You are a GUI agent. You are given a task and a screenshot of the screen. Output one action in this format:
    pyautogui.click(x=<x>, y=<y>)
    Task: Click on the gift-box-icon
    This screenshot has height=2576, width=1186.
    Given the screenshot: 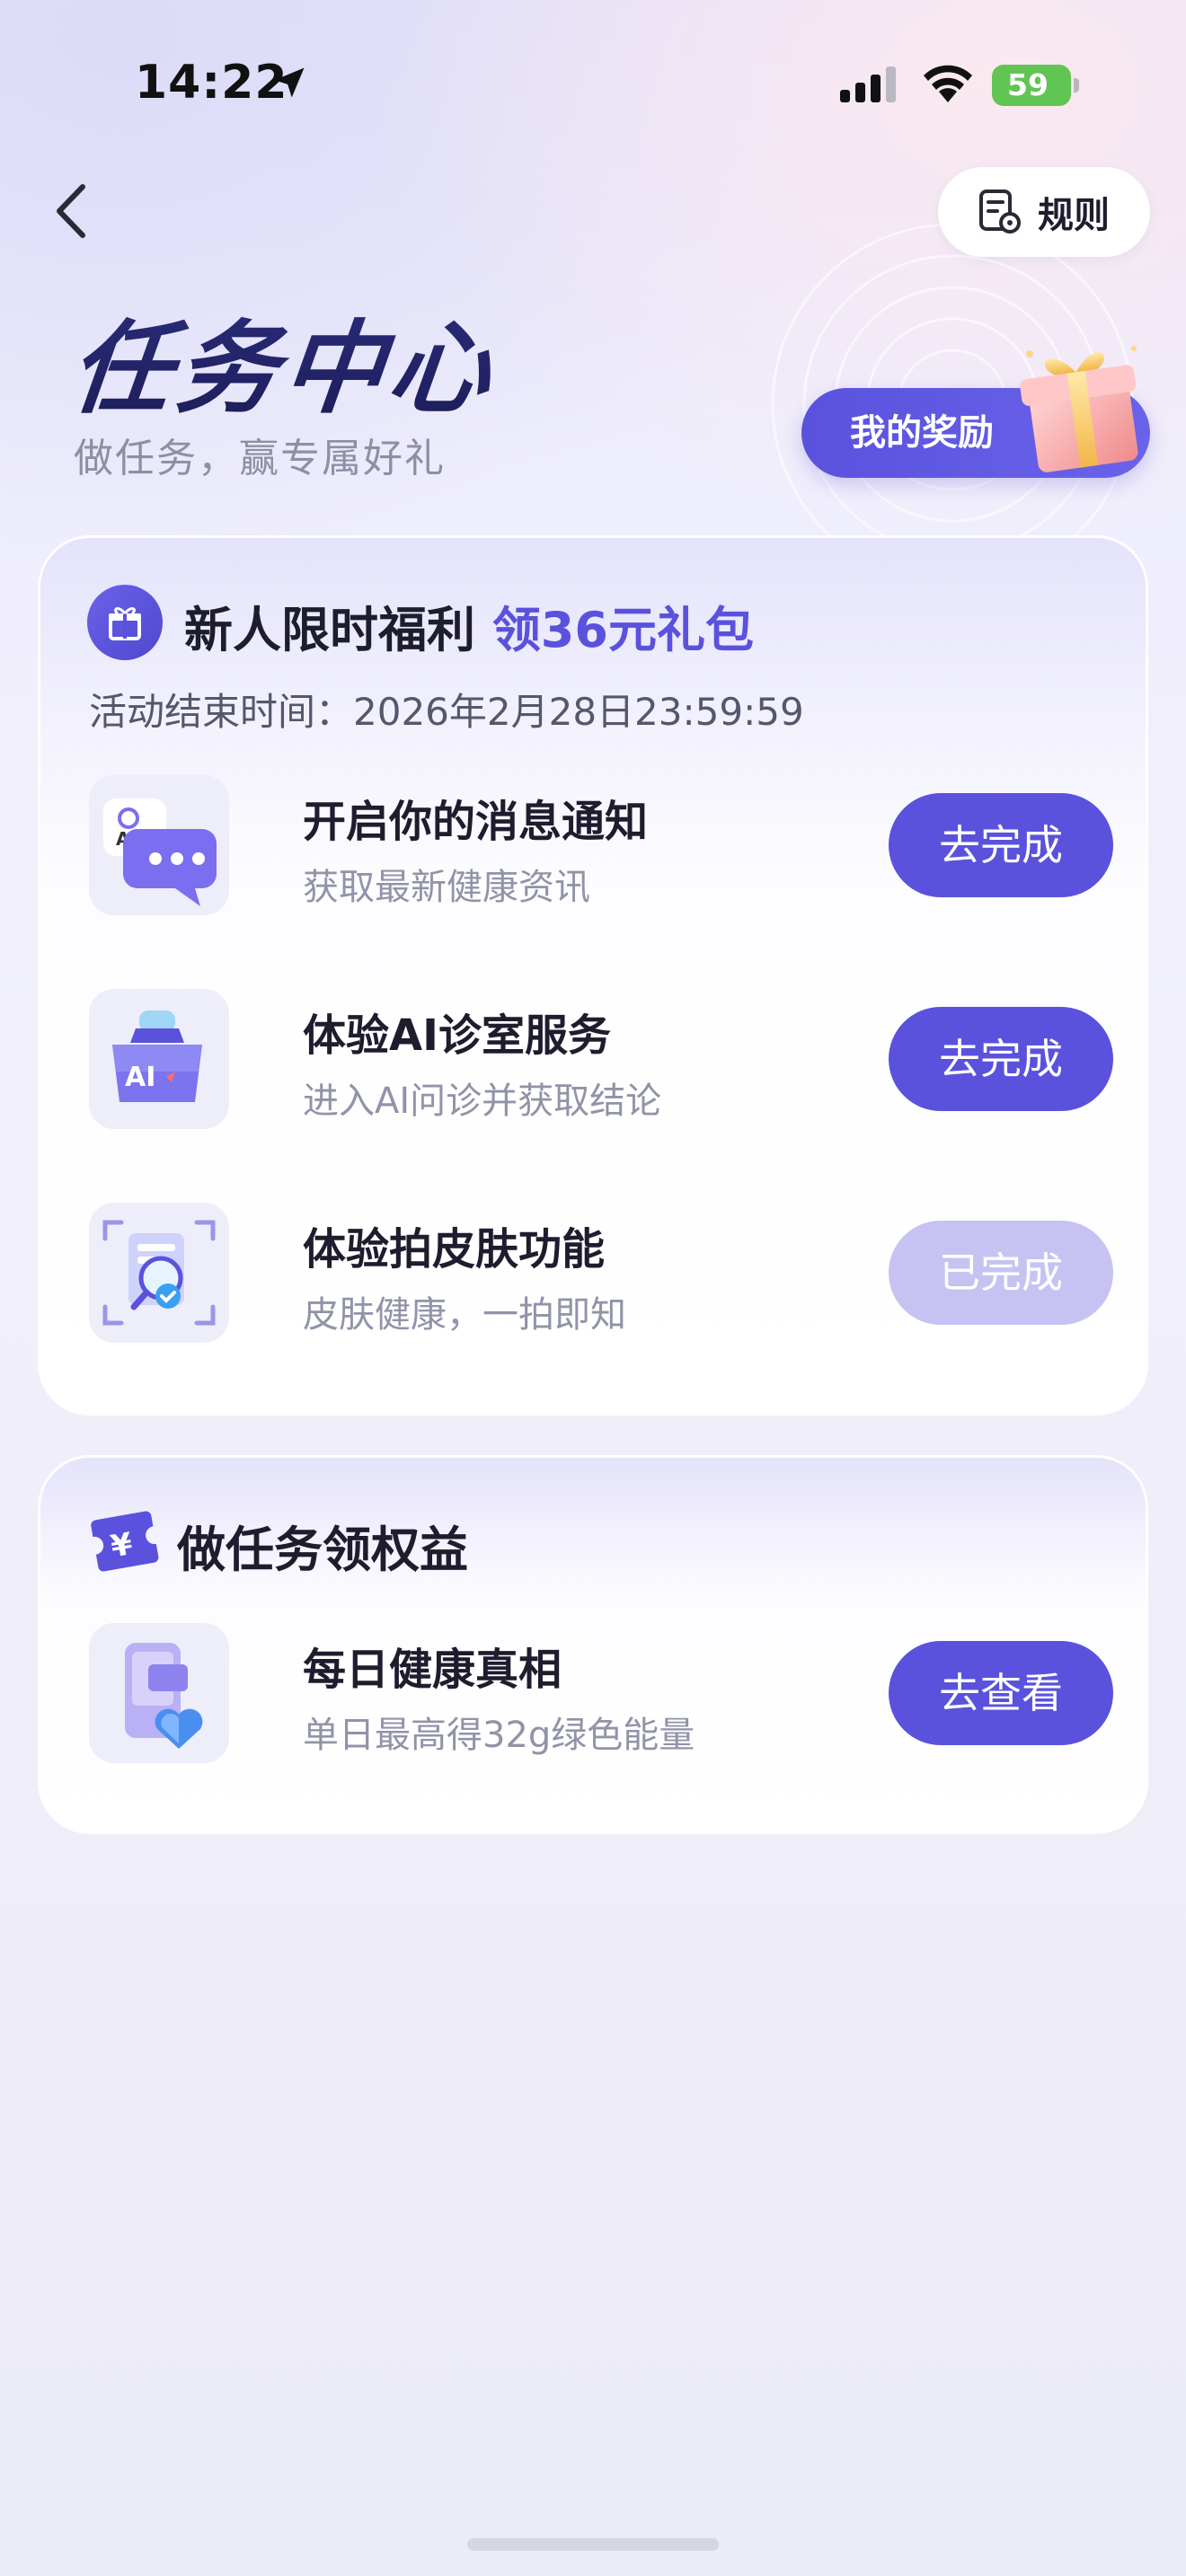 What is the action you would take?
    pyautogui.click(x=1079, y=409)
    